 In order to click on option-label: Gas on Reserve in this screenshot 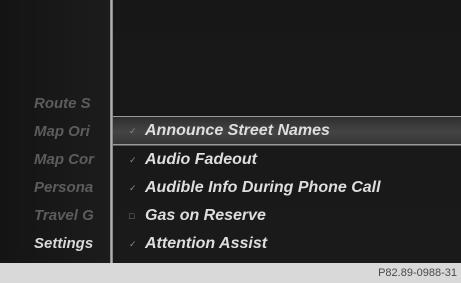, I will do `click(205, 215)`.